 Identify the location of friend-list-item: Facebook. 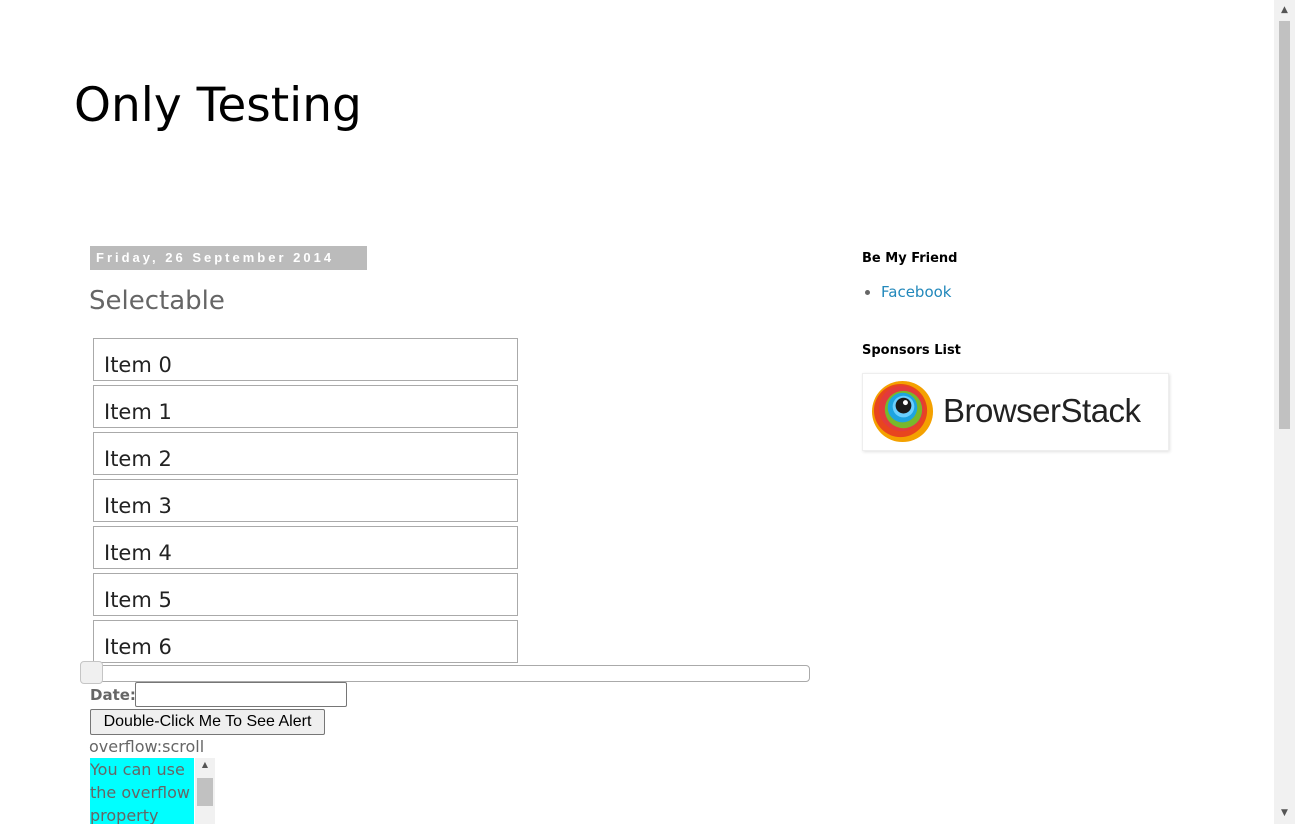
(916, 292).